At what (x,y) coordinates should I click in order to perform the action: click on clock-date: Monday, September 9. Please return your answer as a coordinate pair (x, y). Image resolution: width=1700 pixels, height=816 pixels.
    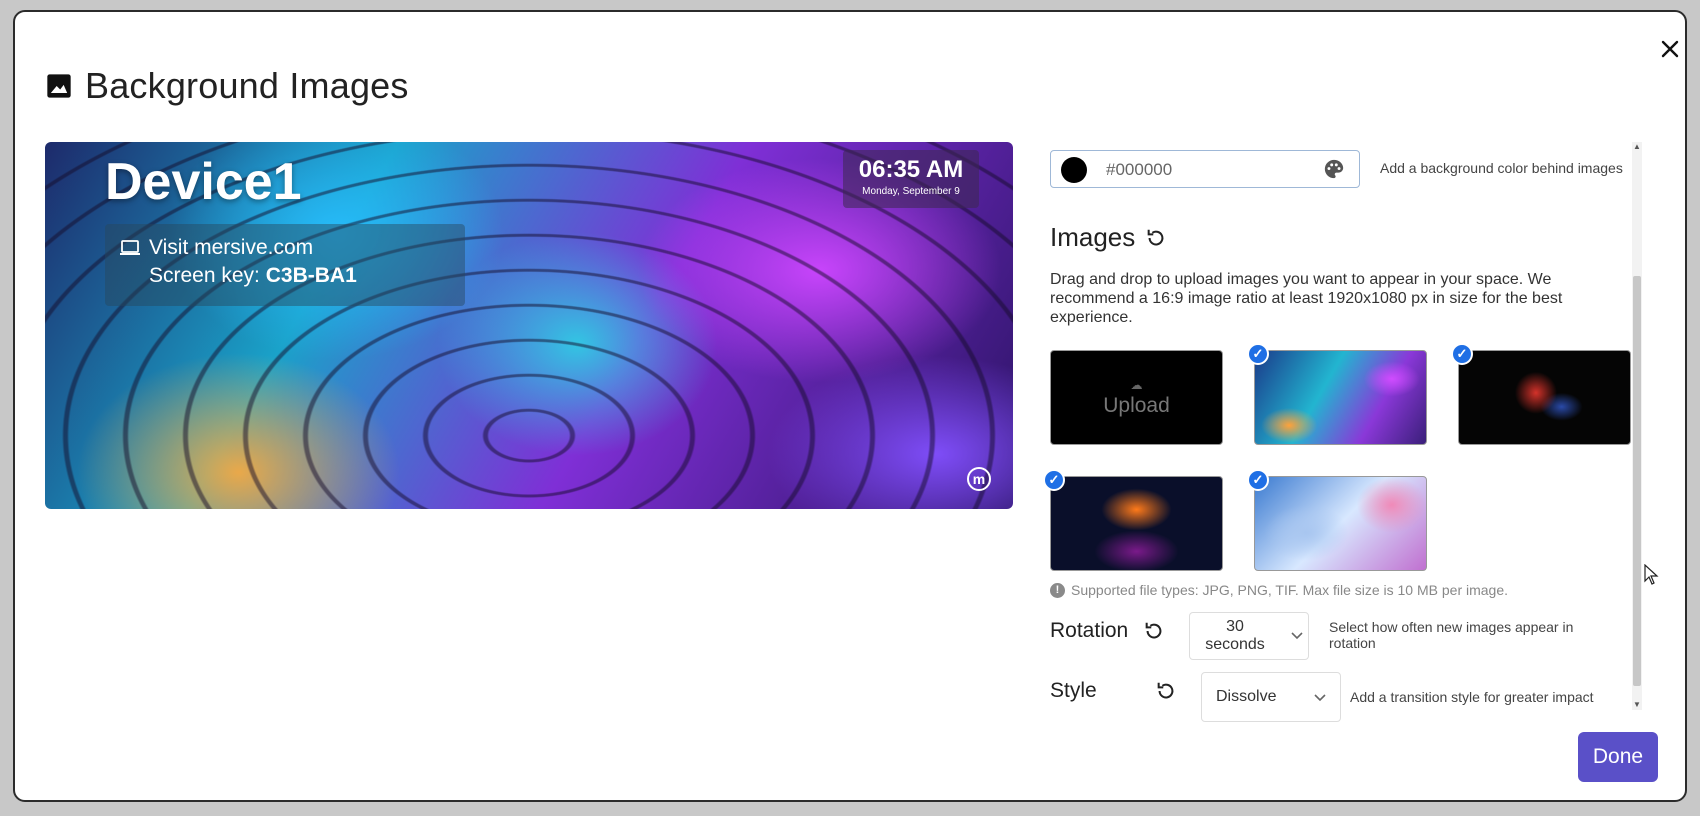
    Looking at the image, I should click on (911, 191).